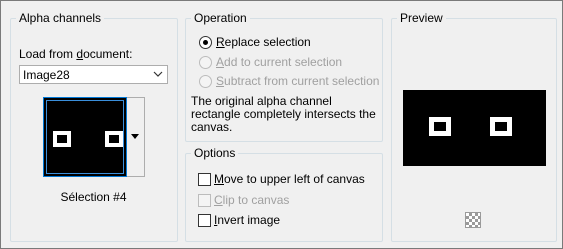 This screenshot has height=249, width=563. Describe the element at coordinates (252, 200) in the screenshot. I see `checkbox-label-clip: Clip to canvas` at that location.